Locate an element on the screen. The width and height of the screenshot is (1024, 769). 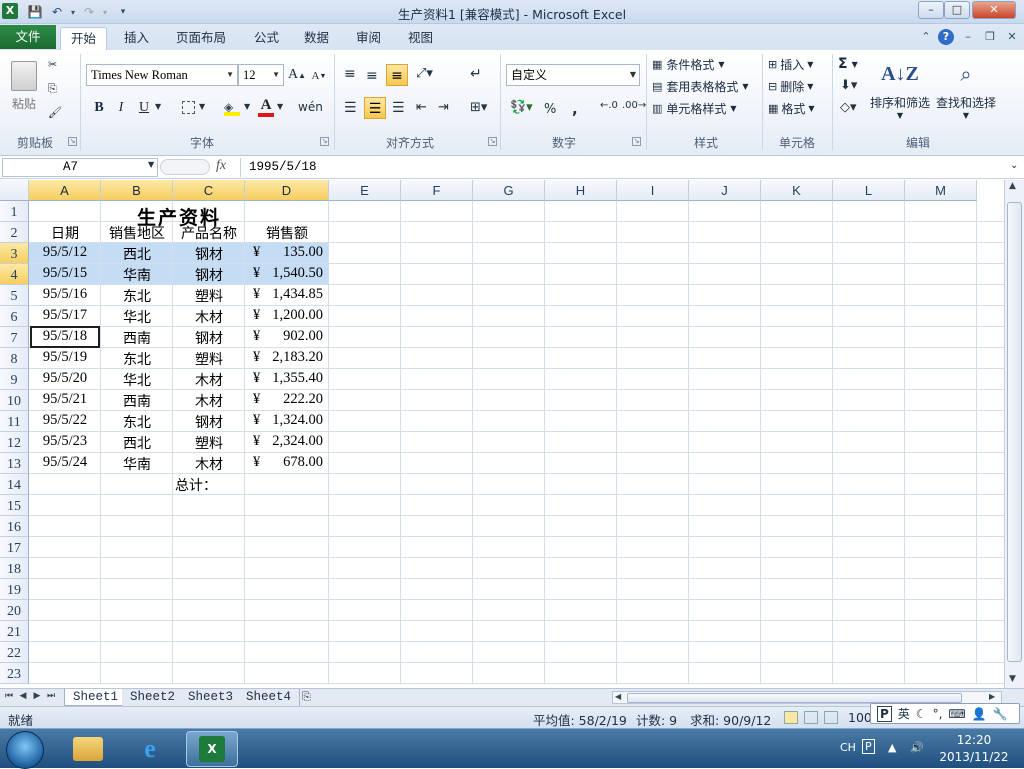
row-header-17: 17 is located at coordinates (14, 547).